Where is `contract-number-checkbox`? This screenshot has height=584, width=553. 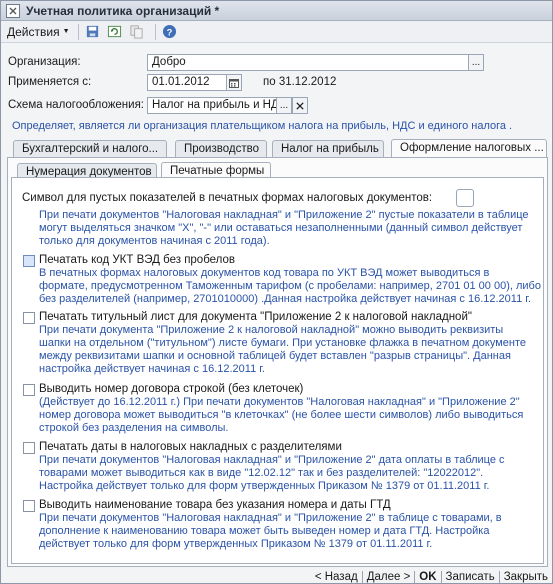 contract-number-checkbox is located at coordinates (29, 390).